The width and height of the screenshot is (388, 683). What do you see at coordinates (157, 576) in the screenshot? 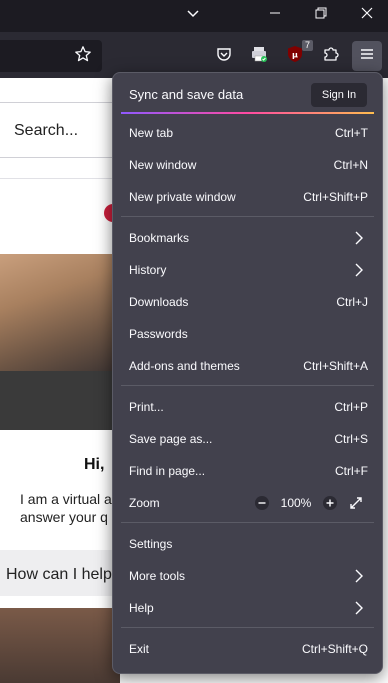
I see `menu-item-label: More tools` at bounding box center [157, 576].